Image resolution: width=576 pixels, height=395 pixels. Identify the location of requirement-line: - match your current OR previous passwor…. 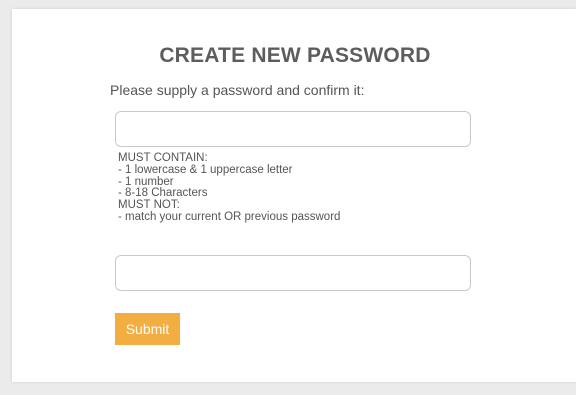
(229, 216).